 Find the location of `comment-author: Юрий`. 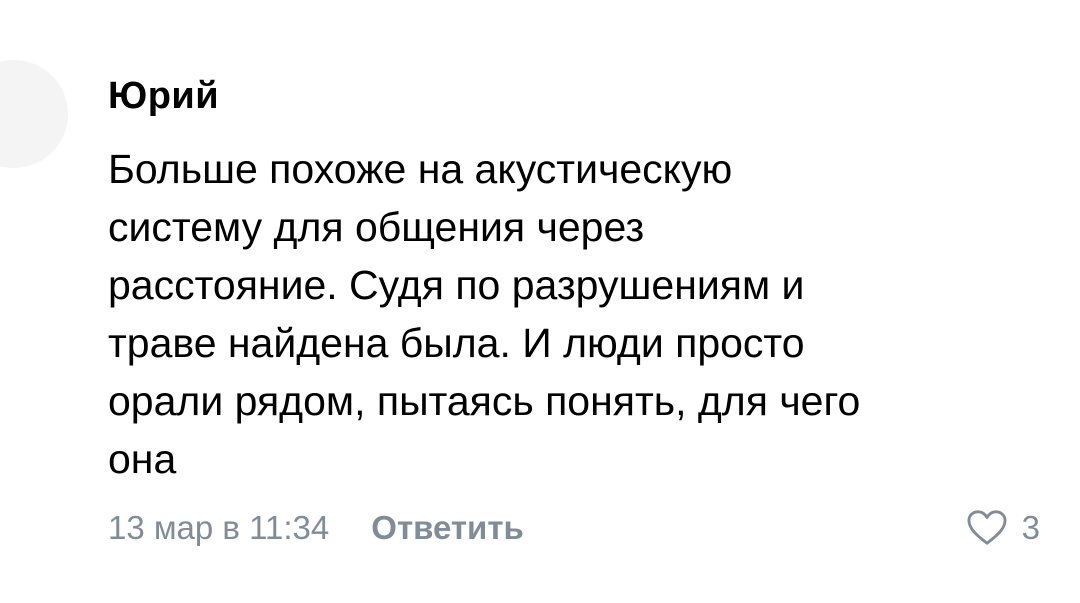

comment-author: Юрий is located at coordinates (163, 96).